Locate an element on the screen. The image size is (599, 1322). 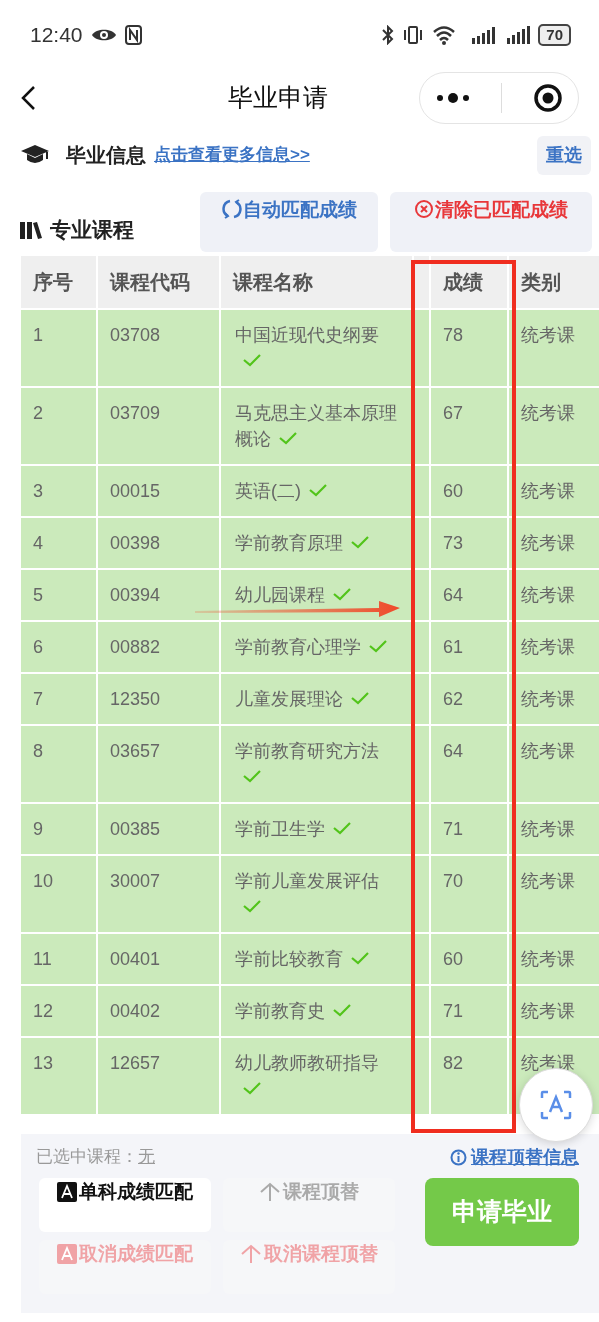
table-cell: 00398 is located at coordinates (158, 543).